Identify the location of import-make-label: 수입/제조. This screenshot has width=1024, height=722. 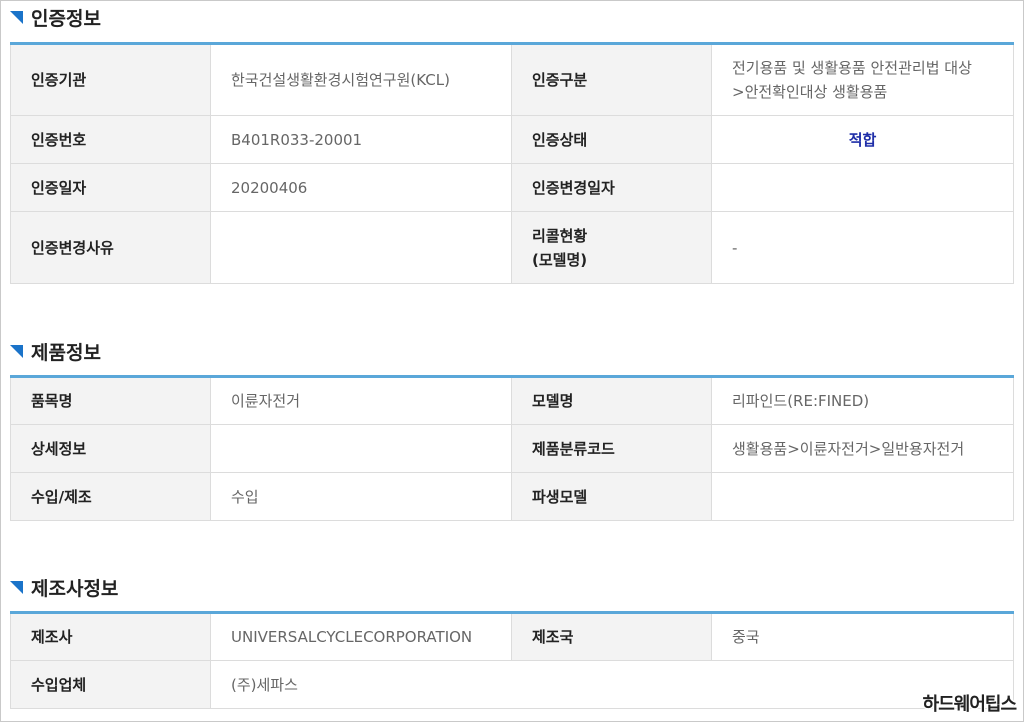
(110, 496).